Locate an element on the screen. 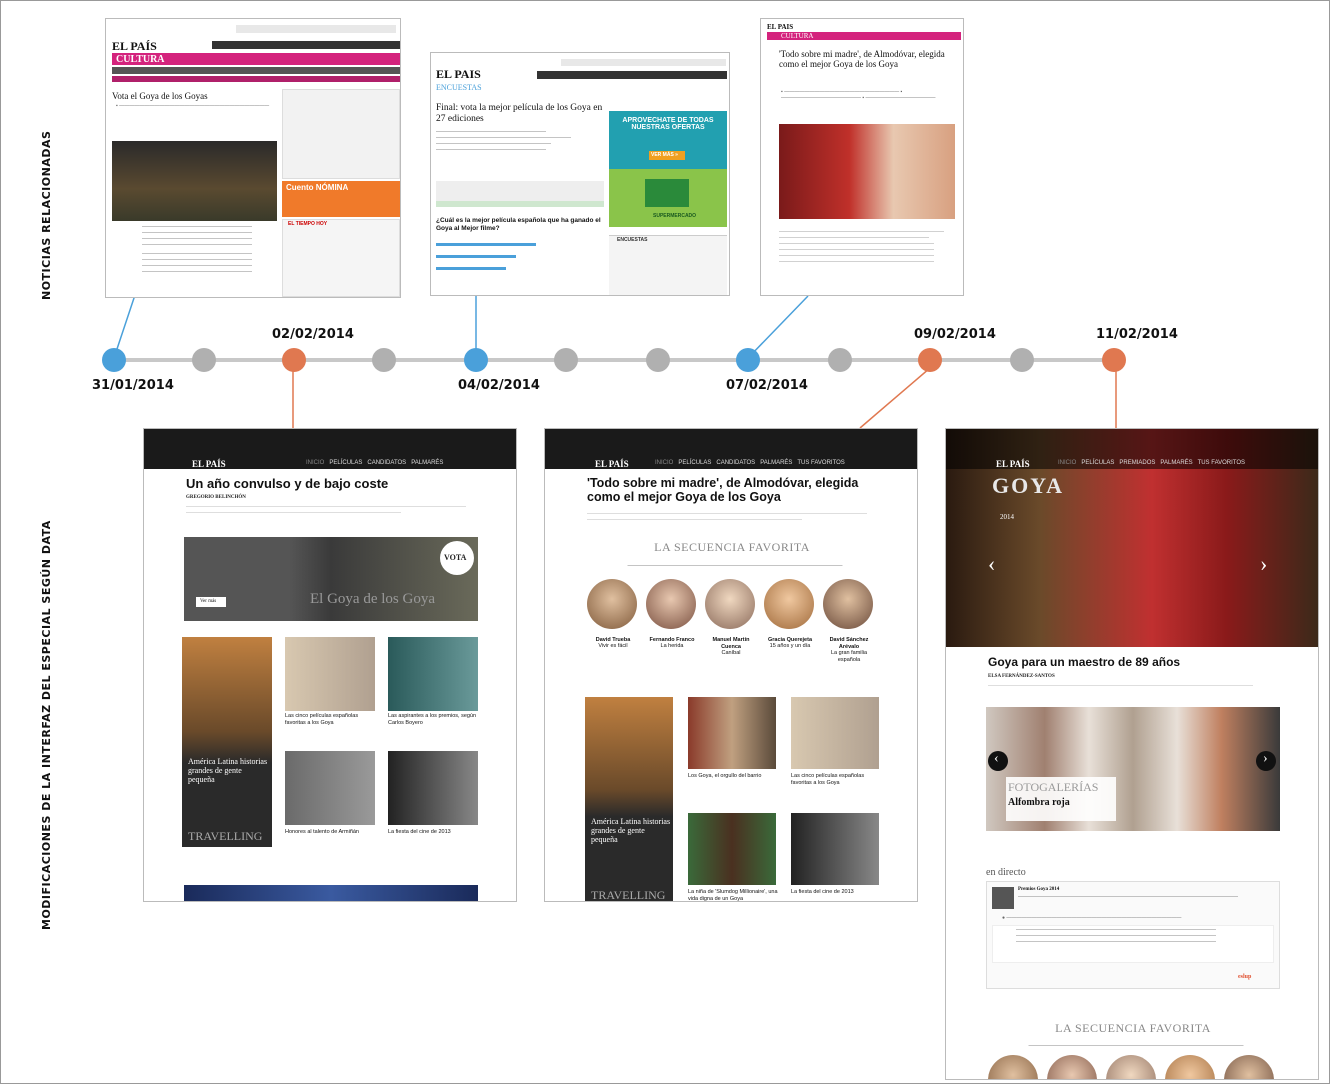 The image size is (1330, 1084). travelling-card-footer: TRAVELLING is located at coordinates (225, 836).